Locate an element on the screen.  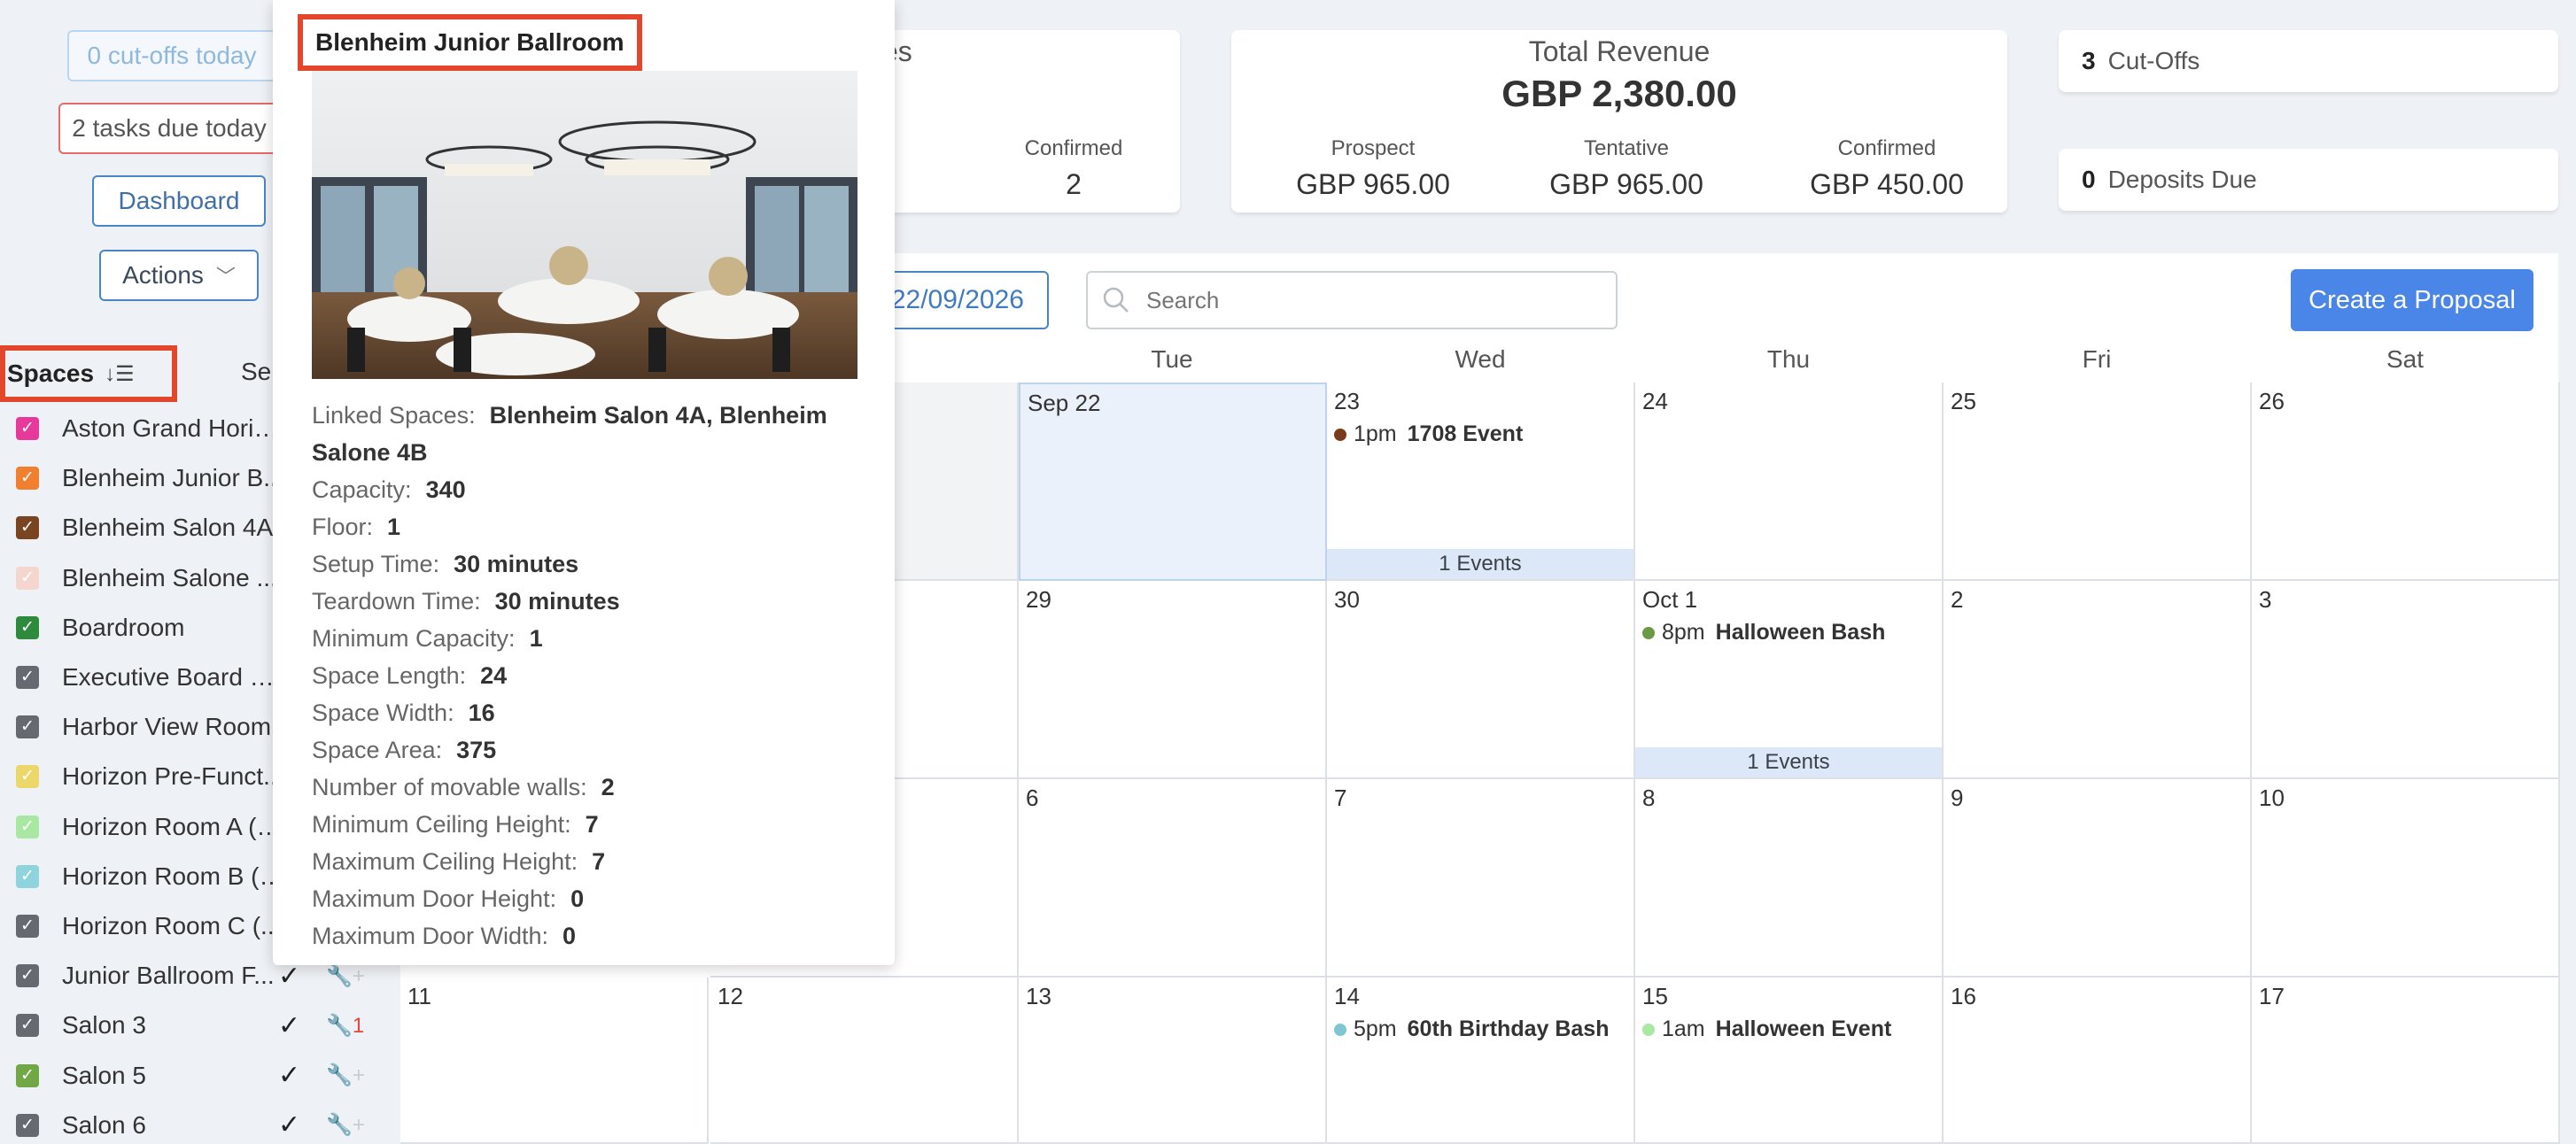
calendar-day-cell: 6 is located at coordinates (1173, 878).